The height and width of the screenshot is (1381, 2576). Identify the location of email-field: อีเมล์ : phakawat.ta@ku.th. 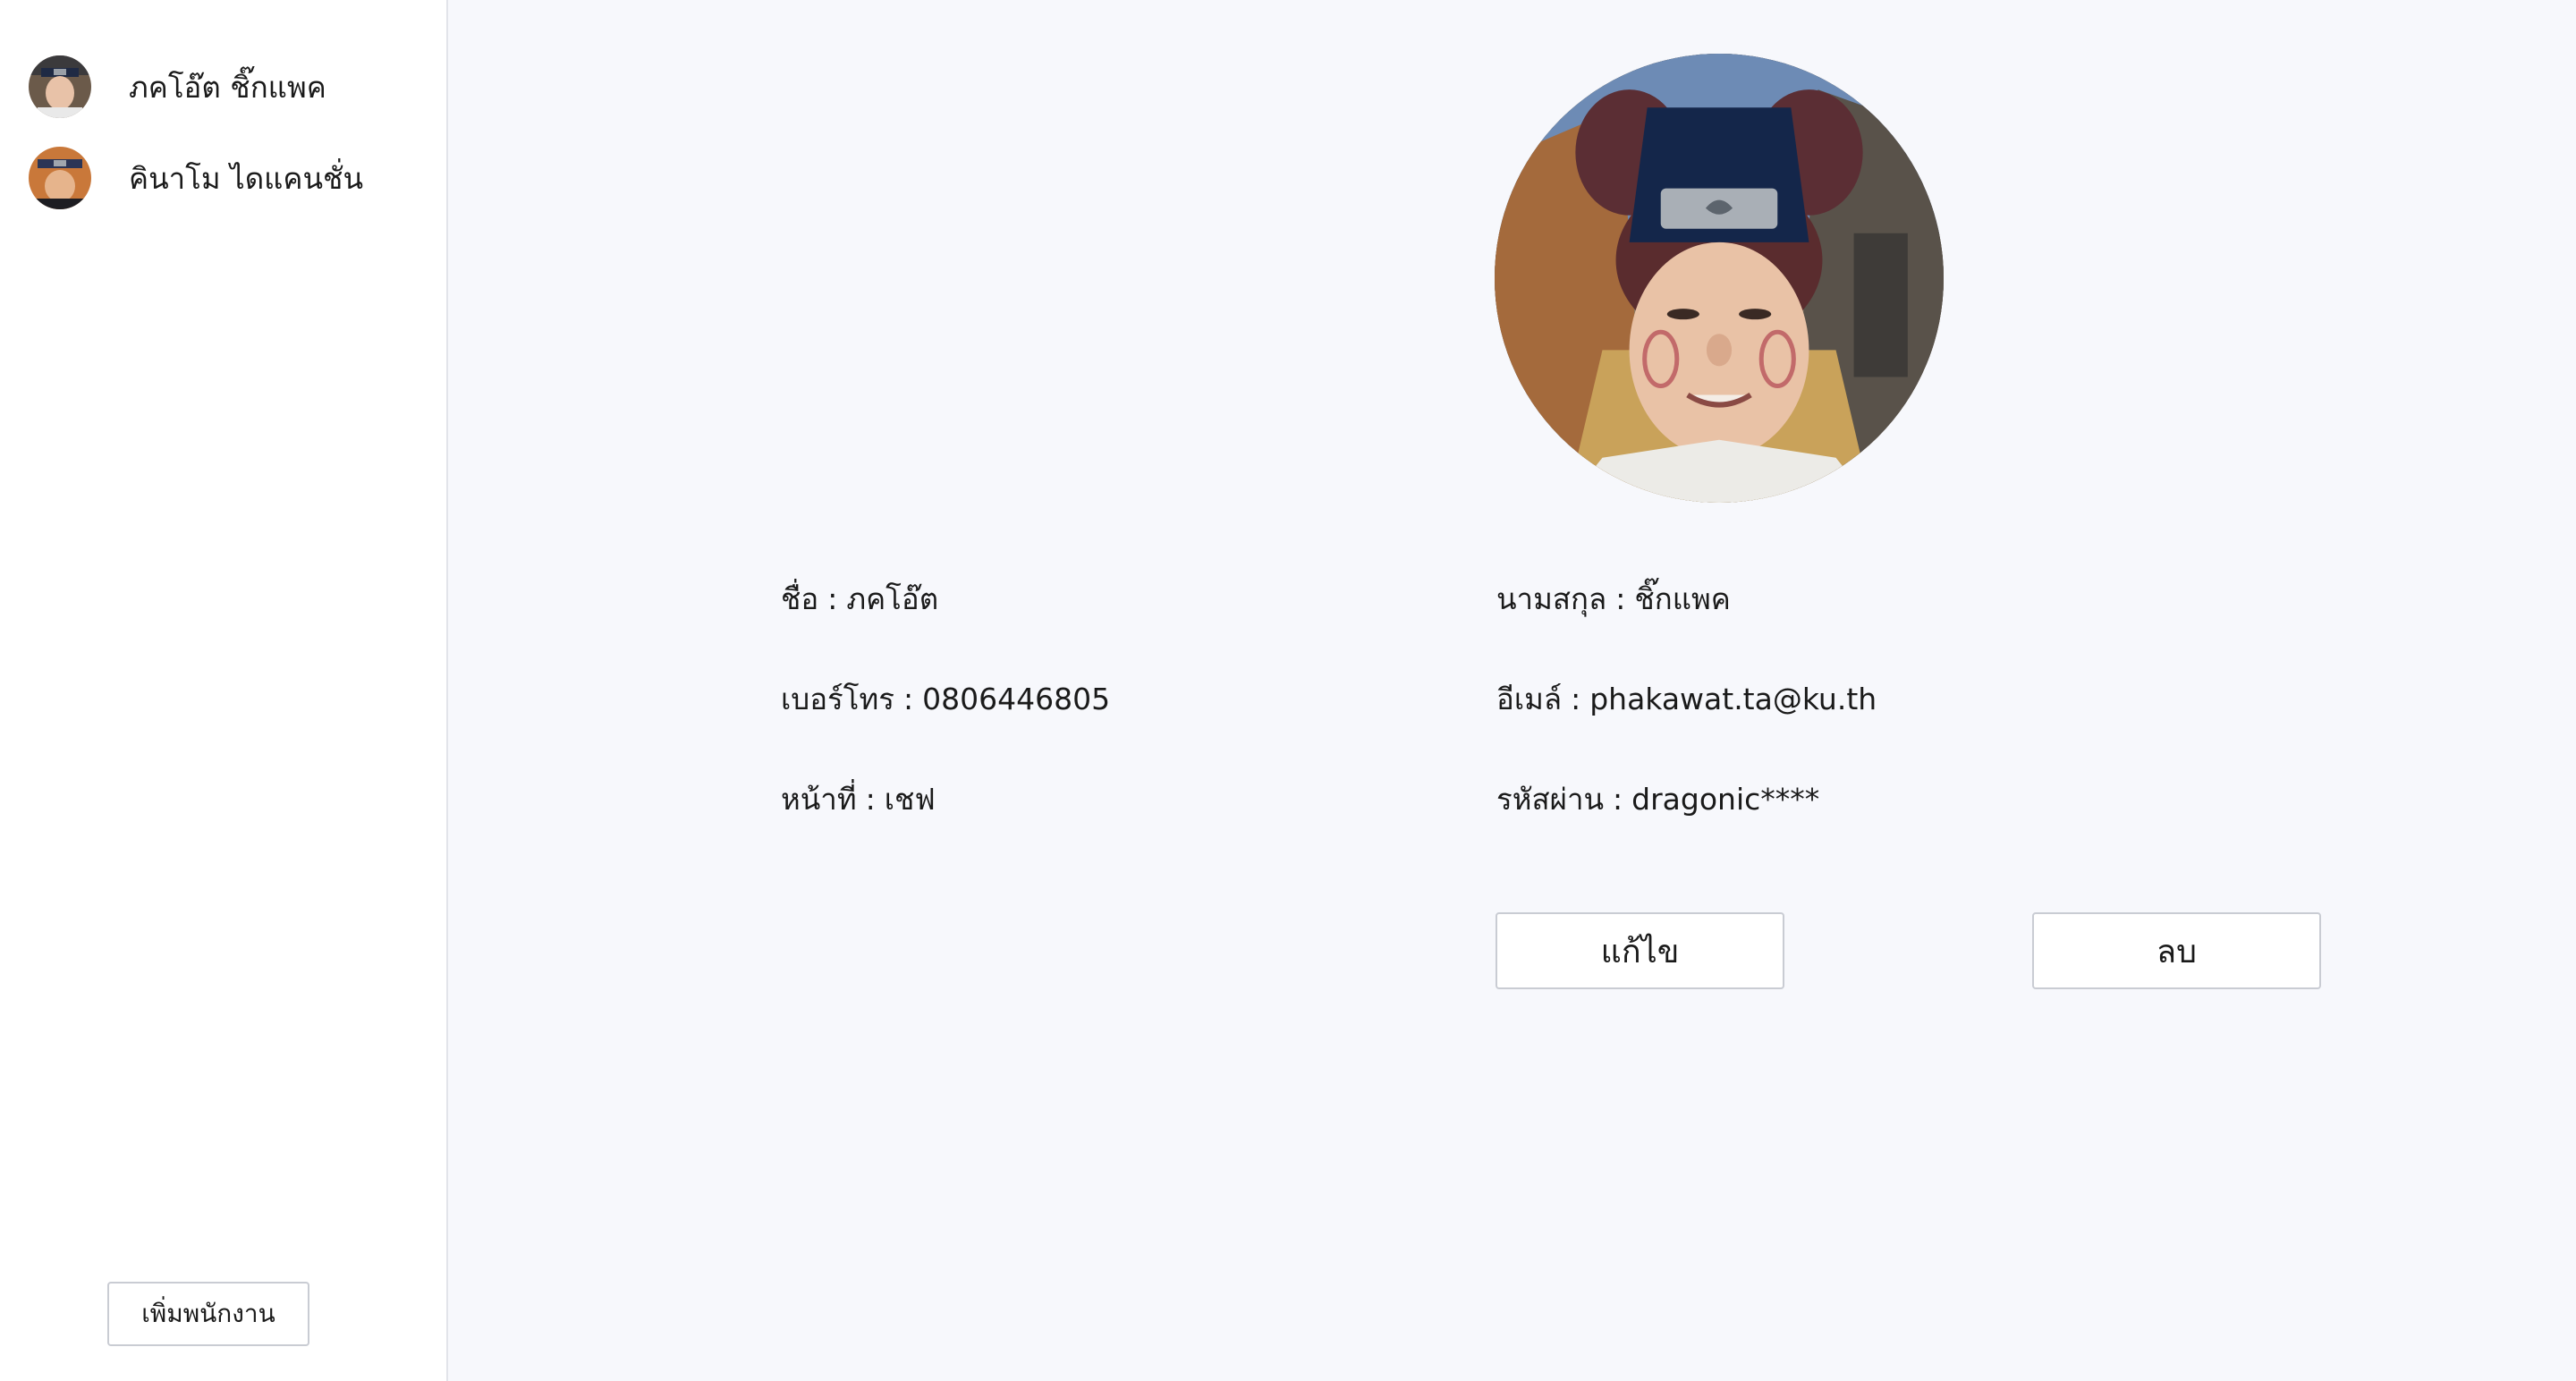
(1686, 699).